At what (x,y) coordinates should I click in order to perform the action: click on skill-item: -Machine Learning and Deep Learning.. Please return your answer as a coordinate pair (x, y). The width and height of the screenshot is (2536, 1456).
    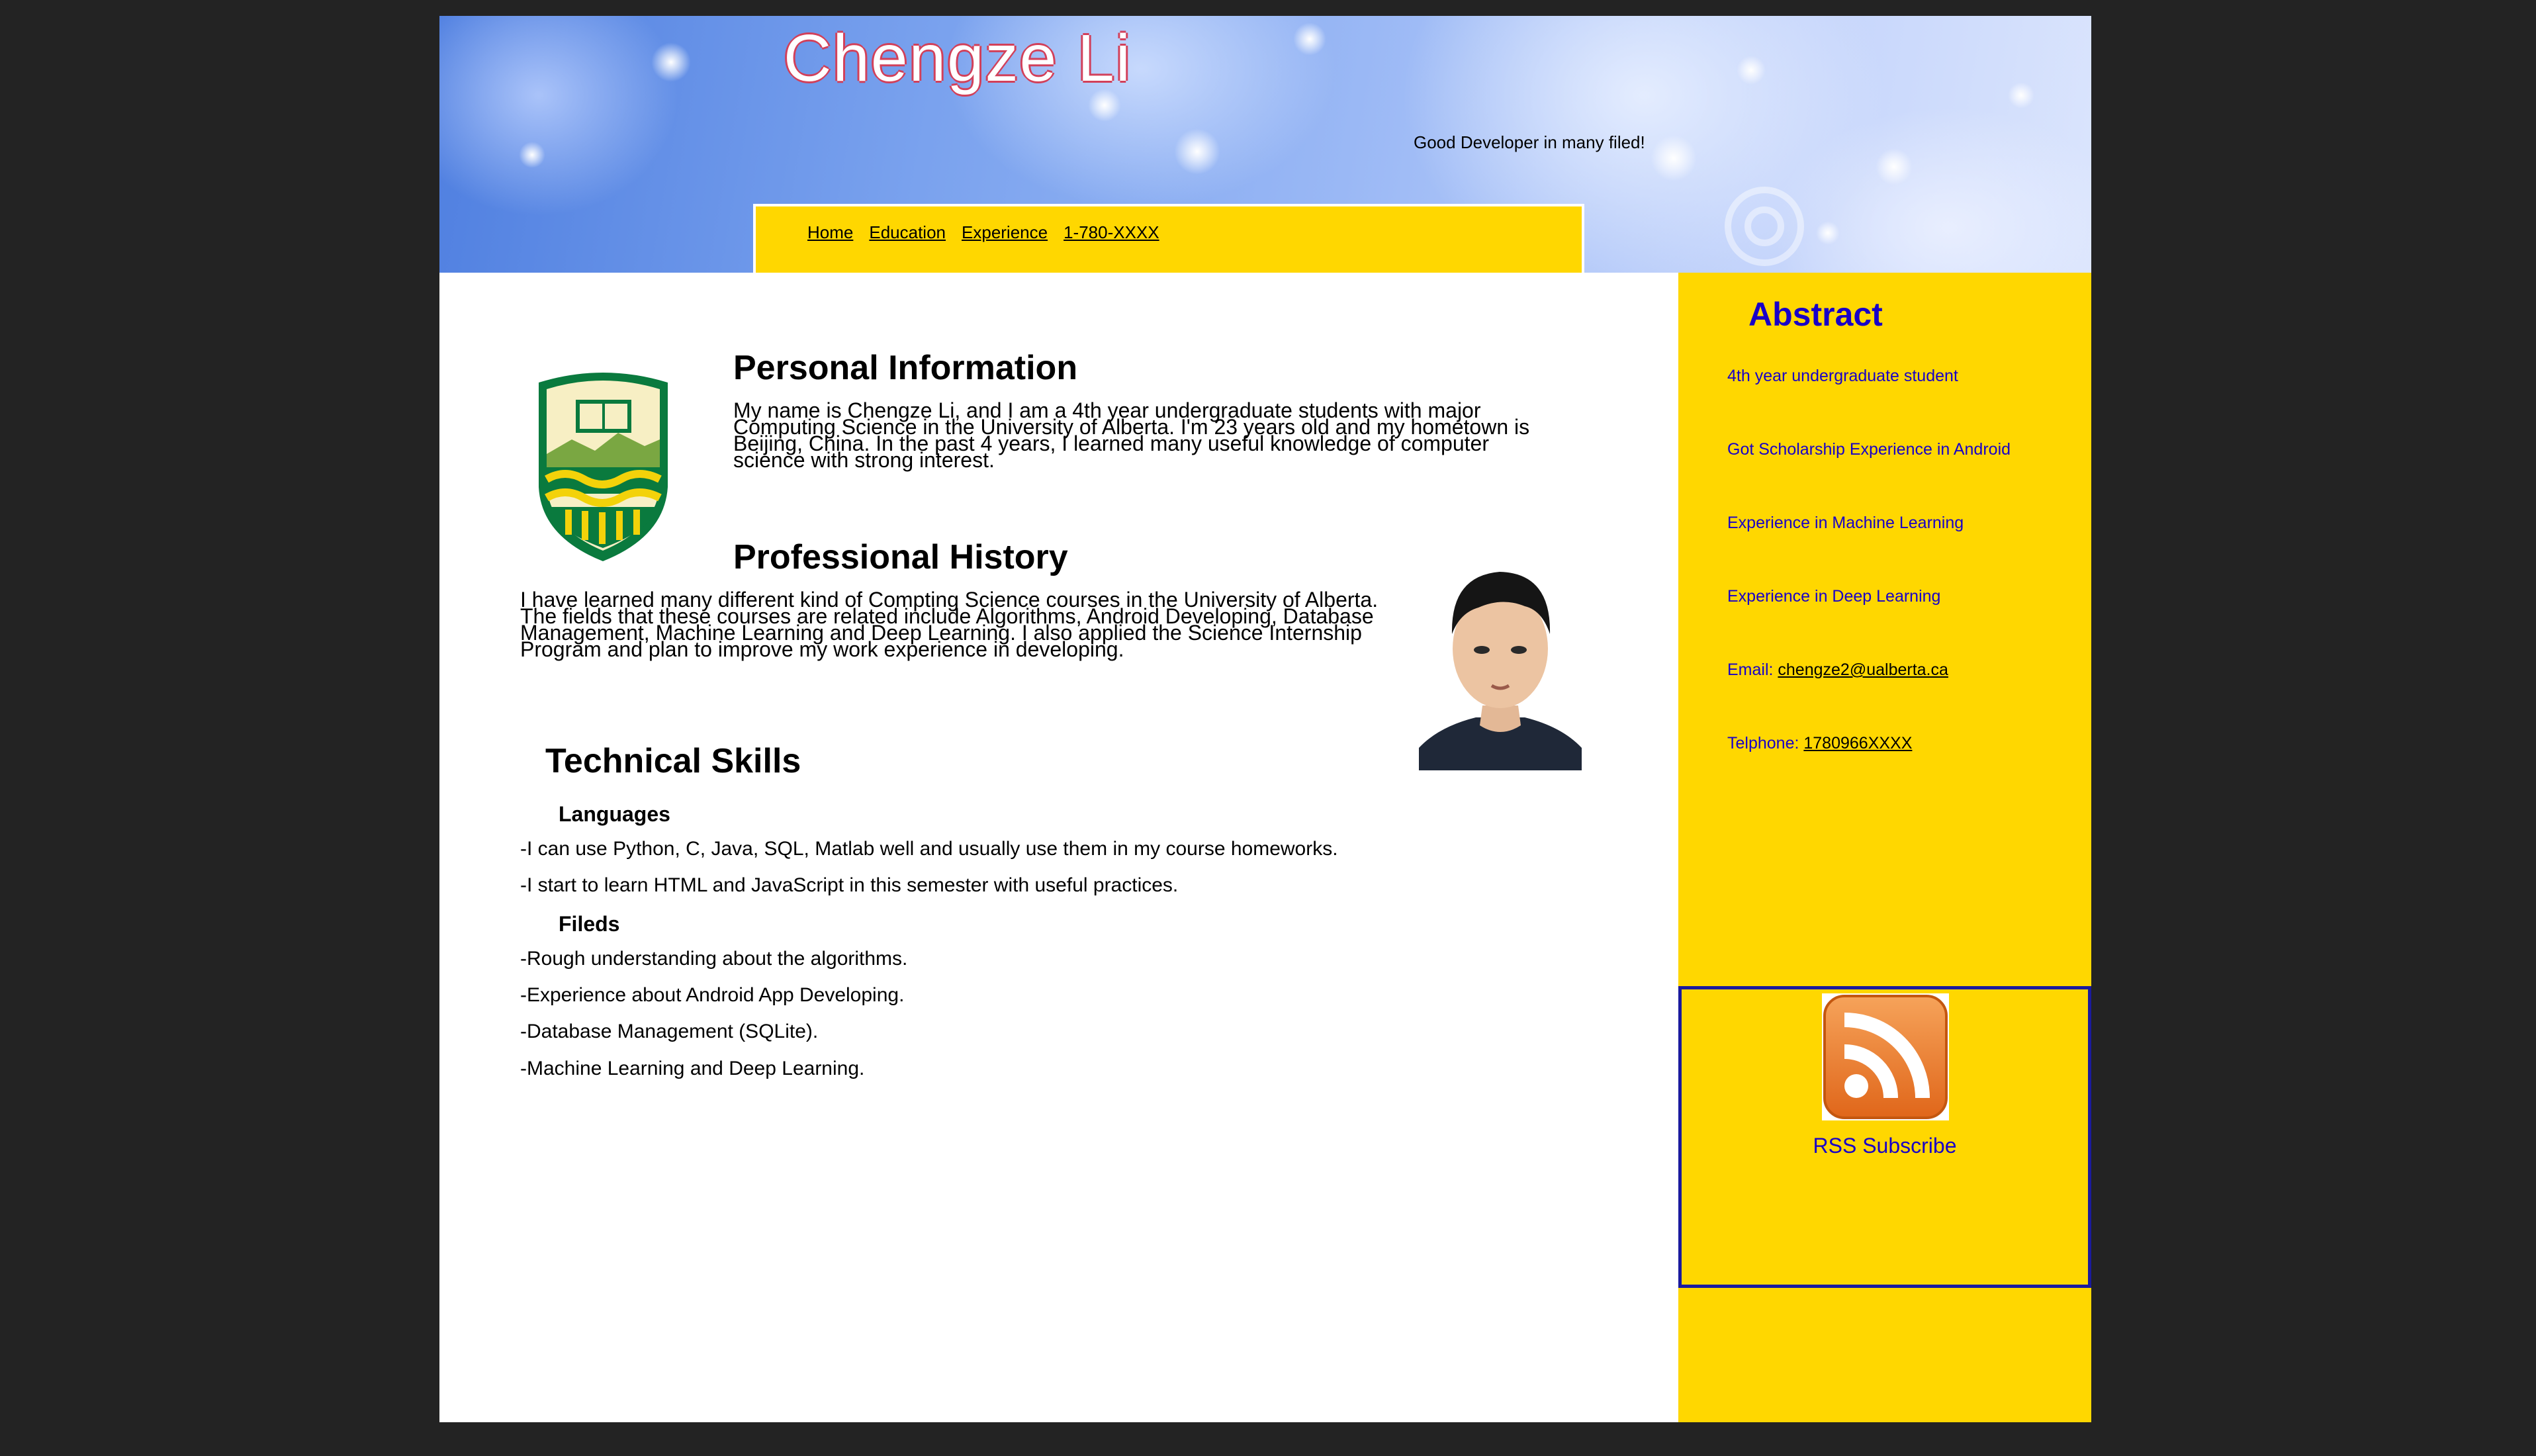
    Looking at the image, I should click on (692, 1068).